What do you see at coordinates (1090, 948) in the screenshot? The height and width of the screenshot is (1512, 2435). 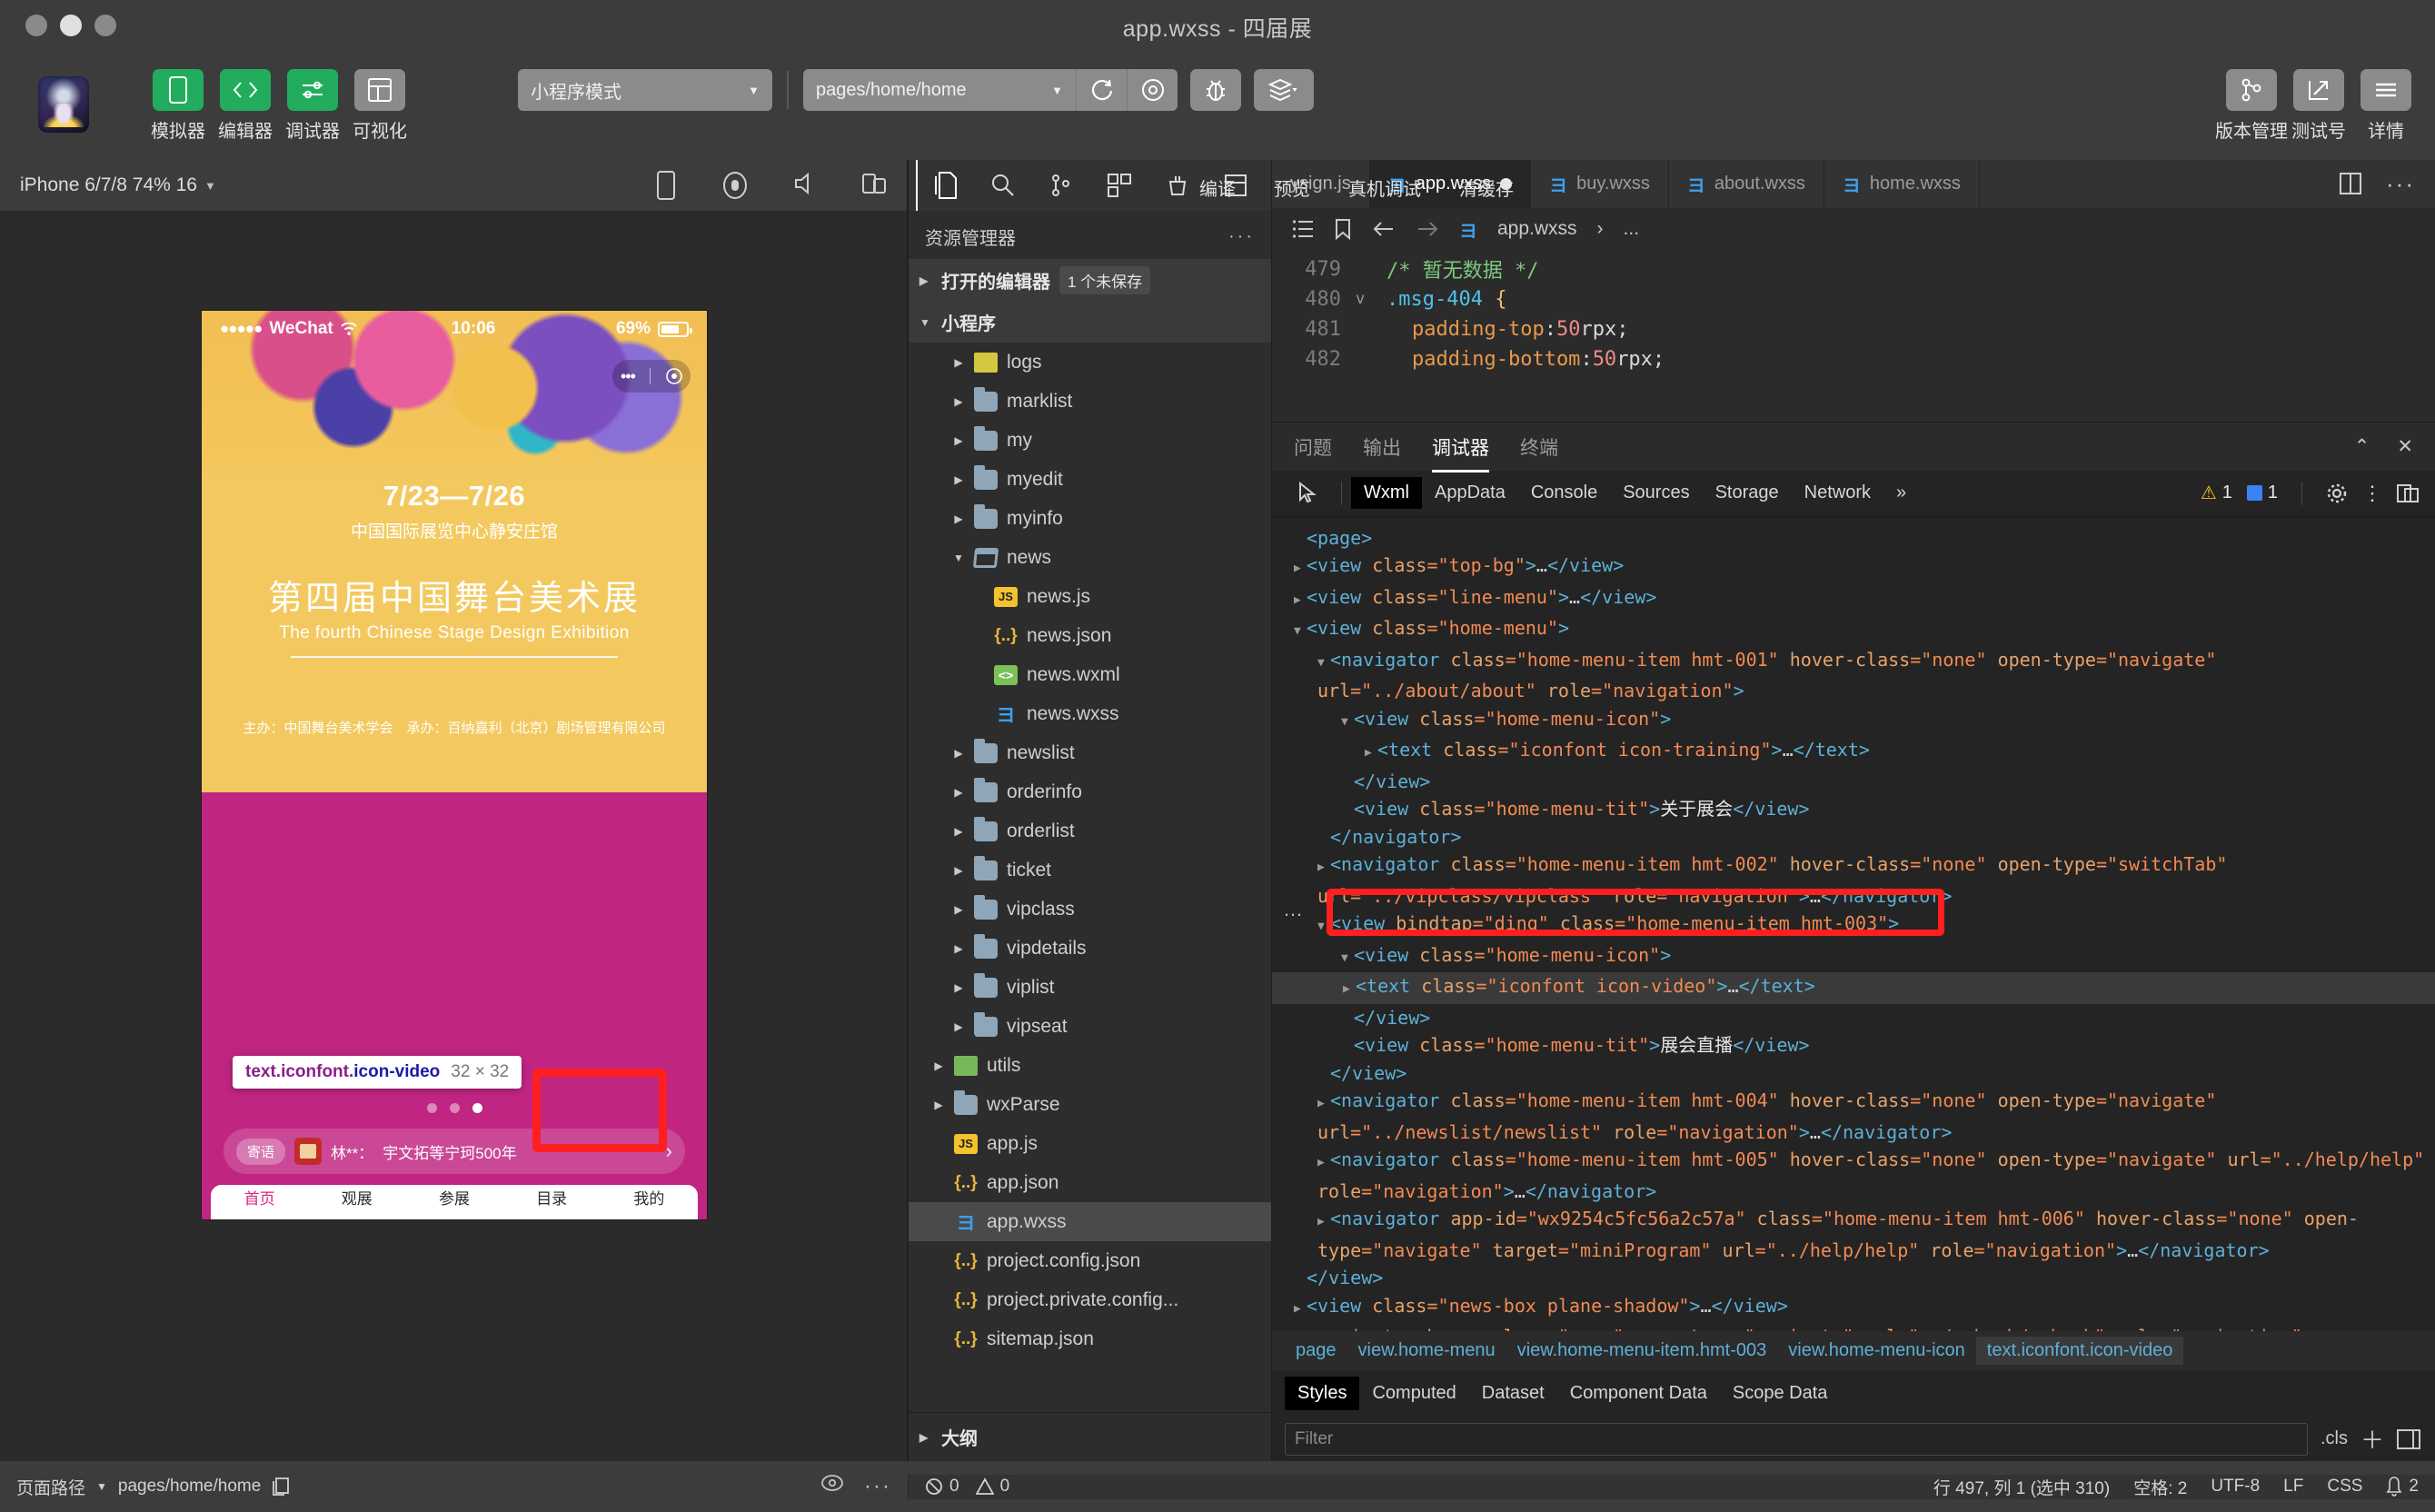 I see `file-tree-row: ▶ vipdetails` at bounding box center [1090, 948].